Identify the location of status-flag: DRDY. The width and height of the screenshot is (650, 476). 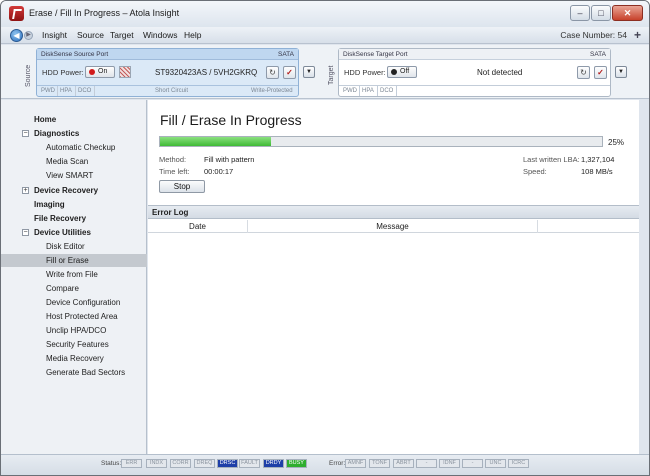
(273, 463).